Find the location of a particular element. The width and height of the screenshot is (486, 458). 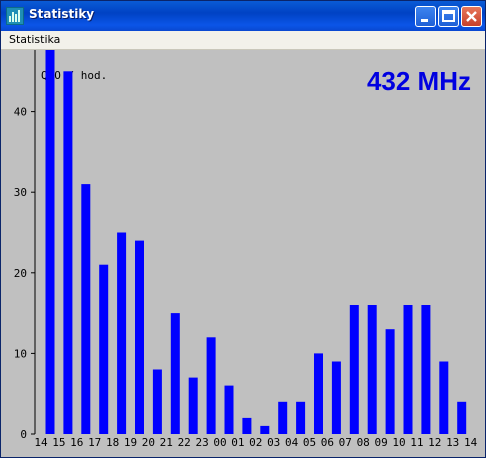

x-tick-label: 03 is located at coordinates (273, 442).